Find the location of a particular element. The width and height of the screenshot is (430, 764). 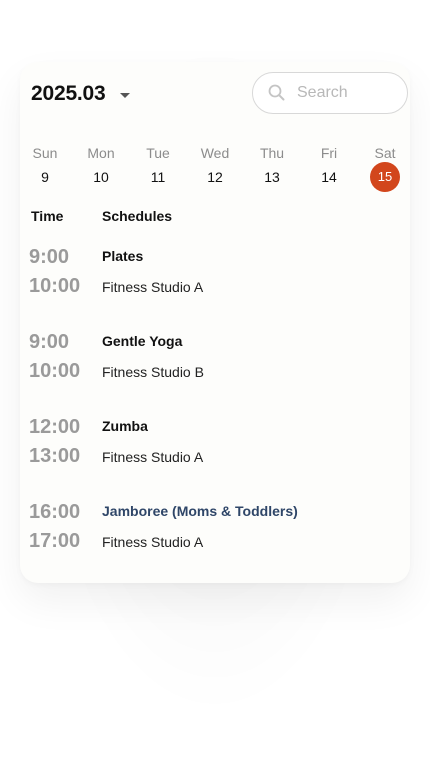

day-name: Sun is located at coordinates (45, 153).